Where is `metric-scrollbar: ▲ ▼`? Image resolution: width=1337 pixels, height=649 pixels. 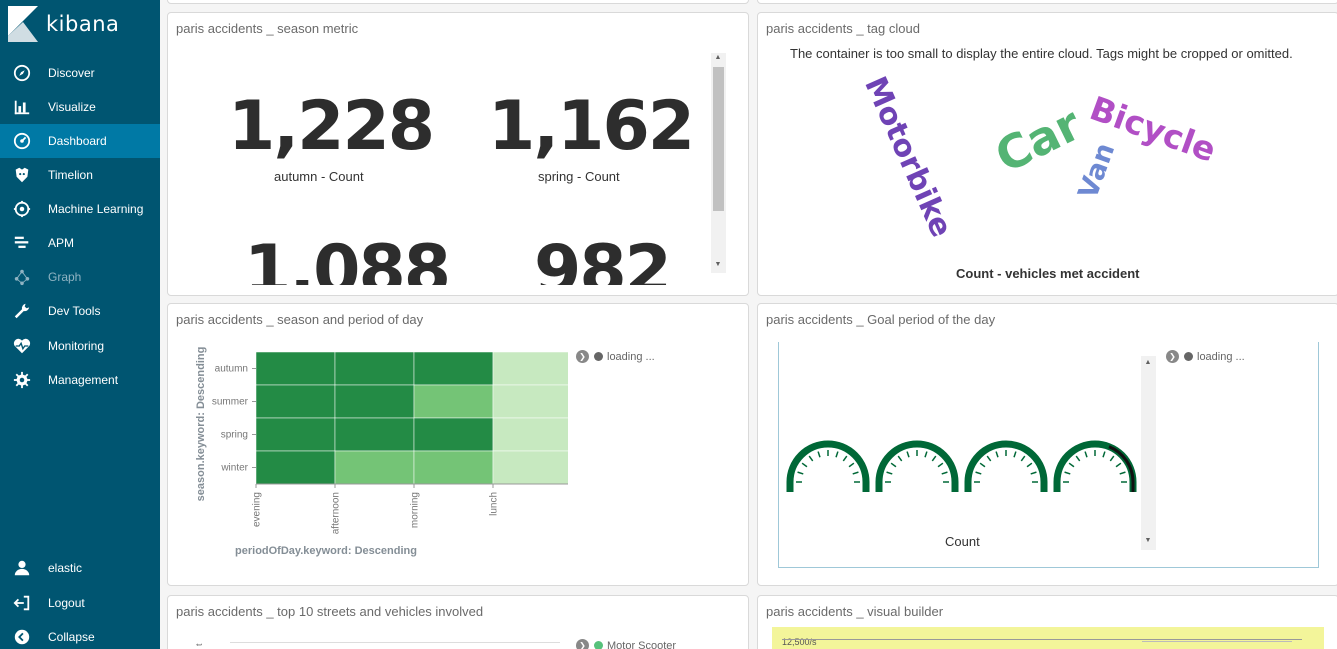
metric-scrollbar: ▲ ▼ is located at coordinates (718, 163).